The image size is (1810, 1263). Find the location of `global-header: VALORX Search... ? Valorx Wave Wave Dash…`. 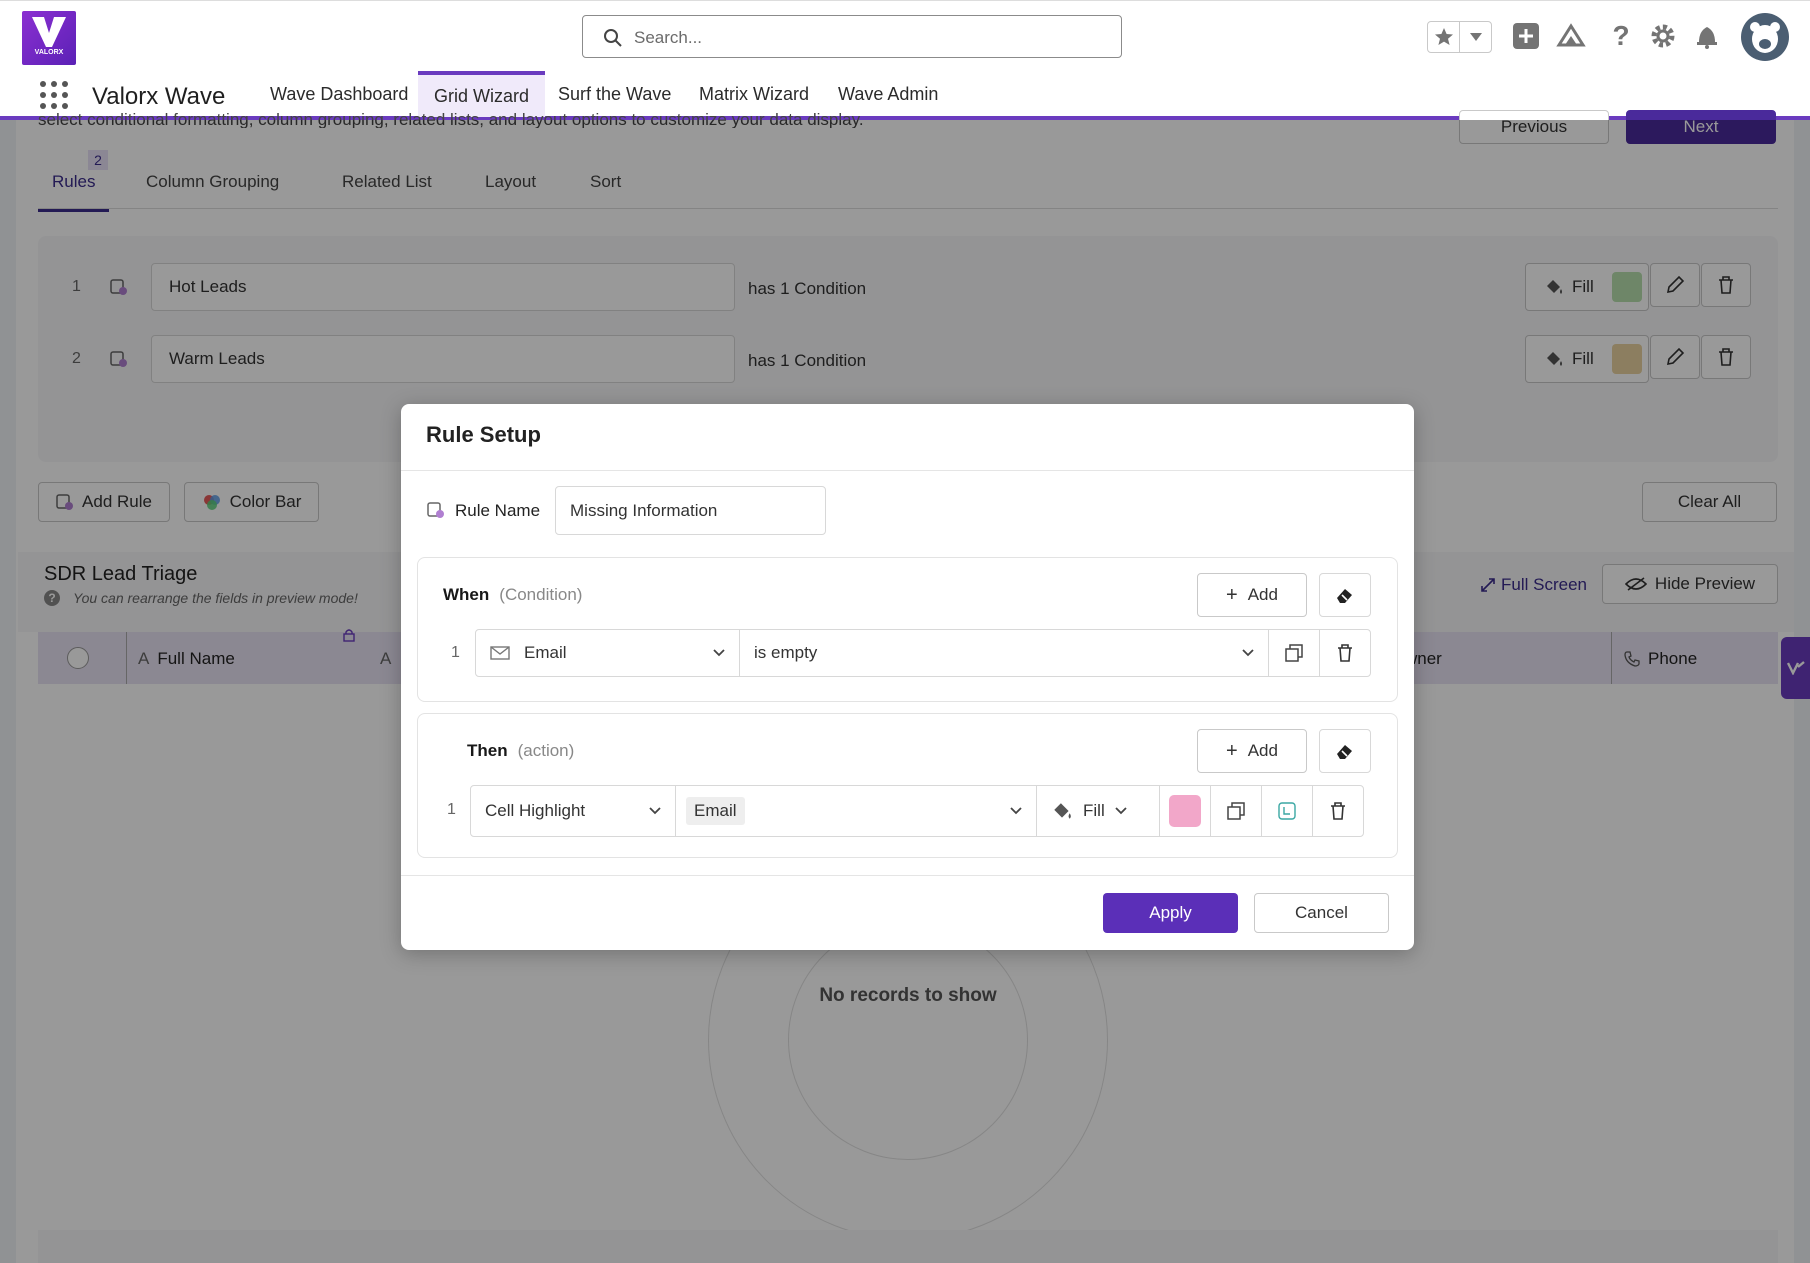

global-header: VALORX Search... ? Valorx Wave Wave Dash… is located at coordinates (905, 60).